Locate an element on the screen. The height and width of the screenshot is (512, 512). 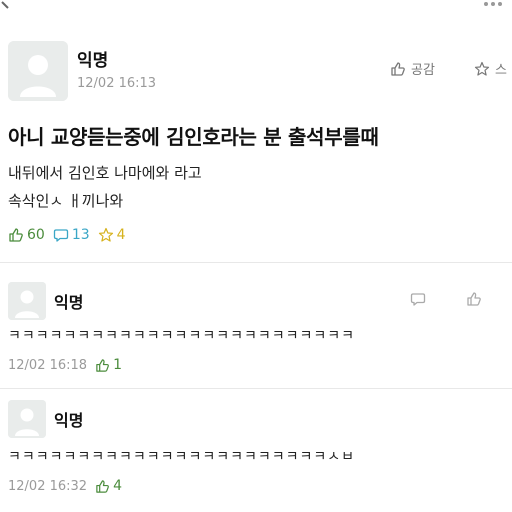
scrap-label: 스 is located at coordinates (501, 70).